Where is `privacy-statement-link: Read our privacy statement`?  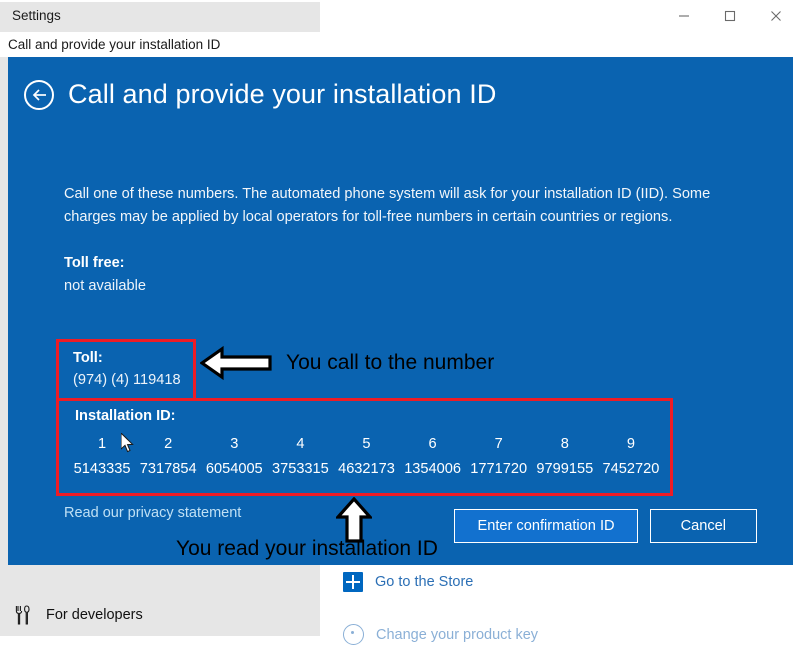
privacy-statement-link: Read our privacy statement is located at coordinates (152, 513).